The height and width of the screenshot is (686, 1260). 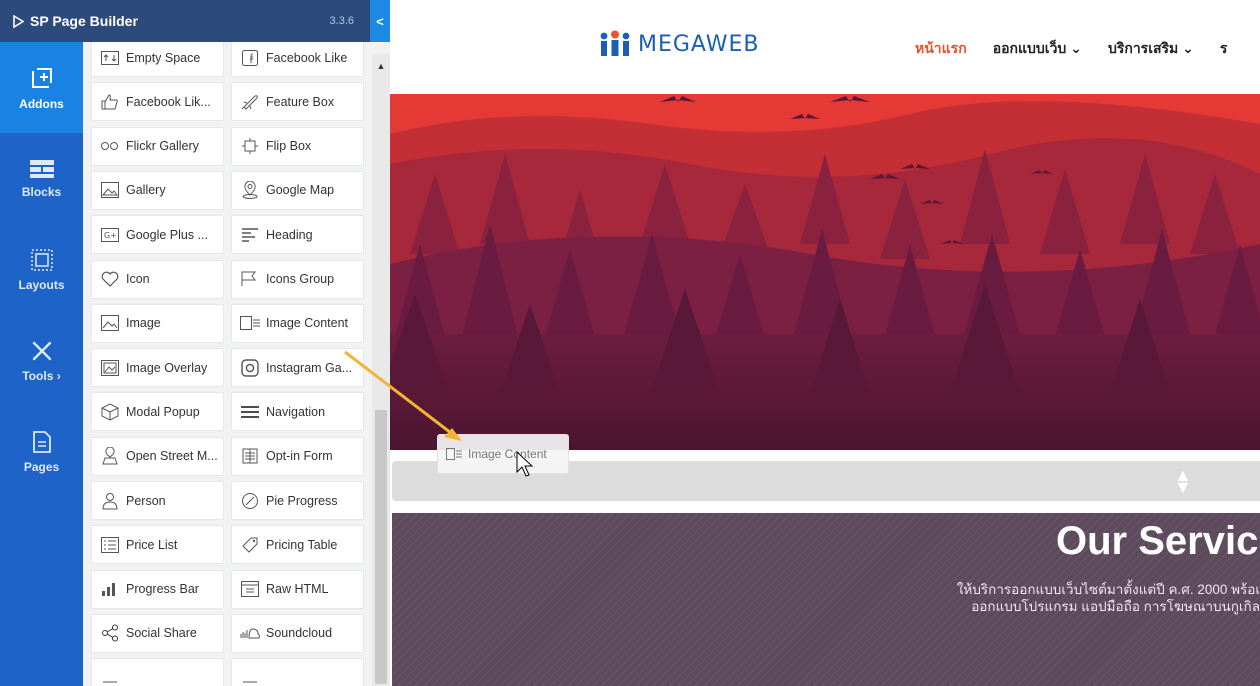 I want to click on addon-card: Flip Box, so click(x=297, y=146).